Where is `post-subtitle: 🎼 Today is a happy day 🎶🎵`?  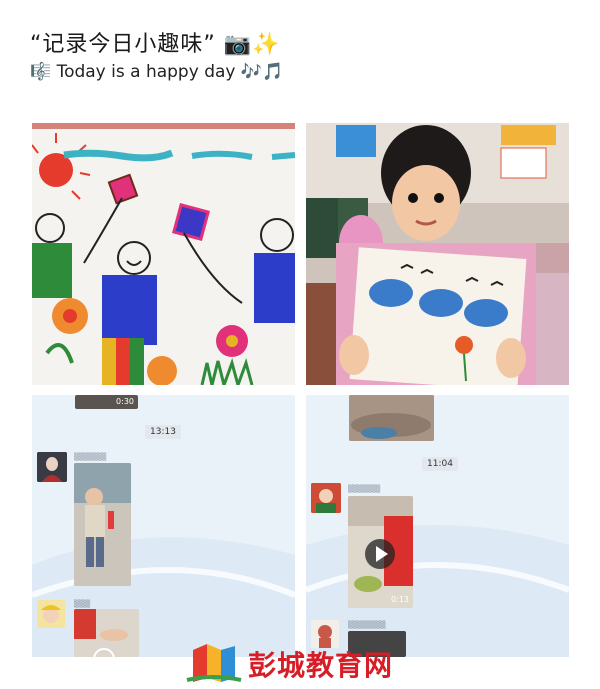 post-subtitle: 🎼 Today is a happy day 🎶🎵 is located at coordinates (156, 72).